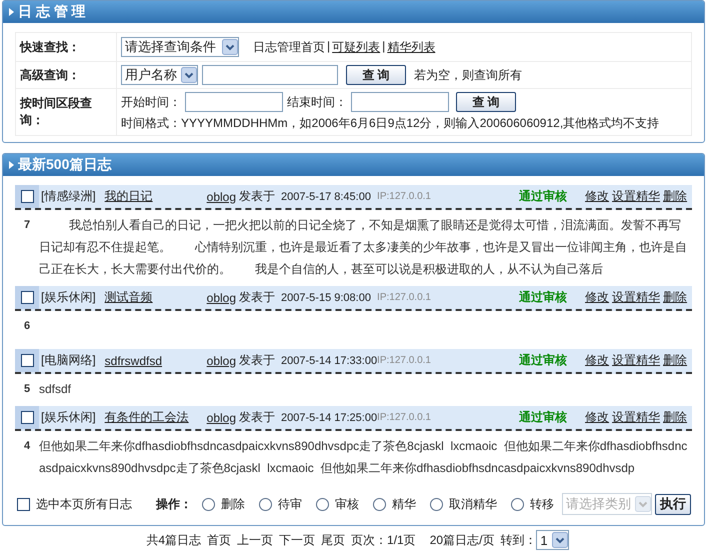  What do you see at coordinates (297, 540) in the screenshot?
I see `pager-link: 下一页` at bounding box center [297, 540].